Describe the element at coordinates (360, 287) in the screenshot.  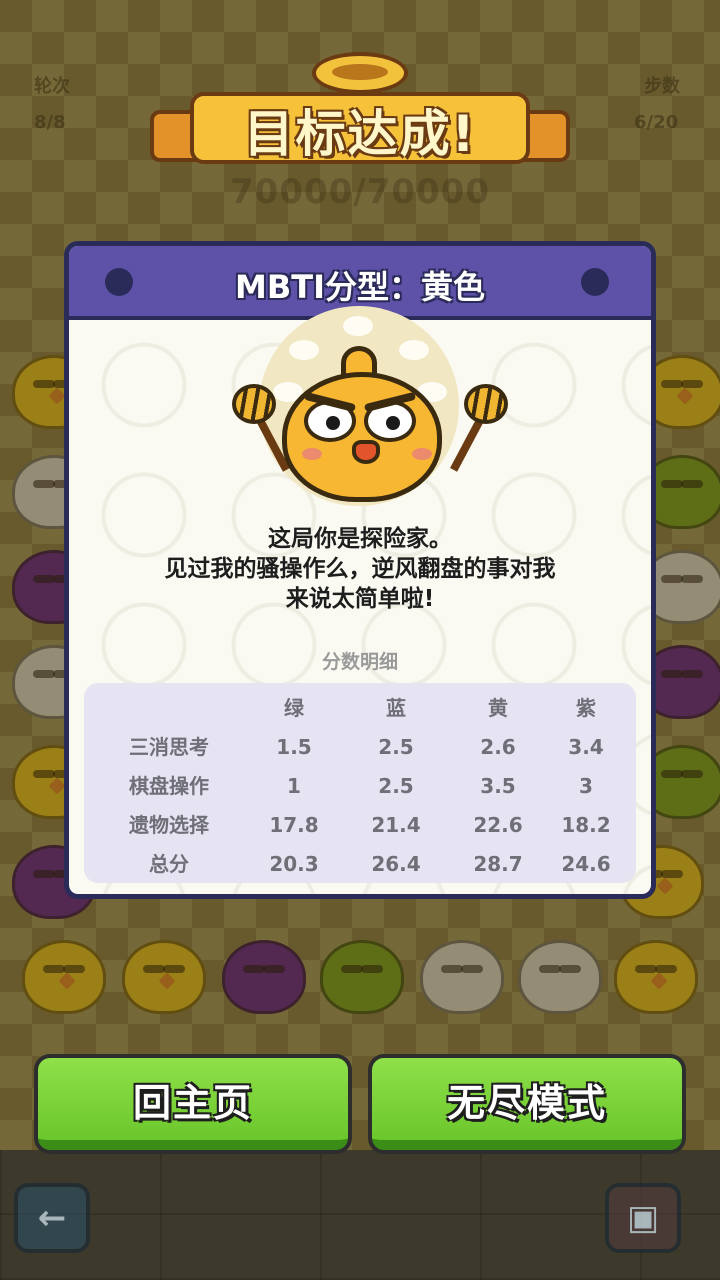
I see `mbti-type-title: MBTI分型：黄色` at that location.